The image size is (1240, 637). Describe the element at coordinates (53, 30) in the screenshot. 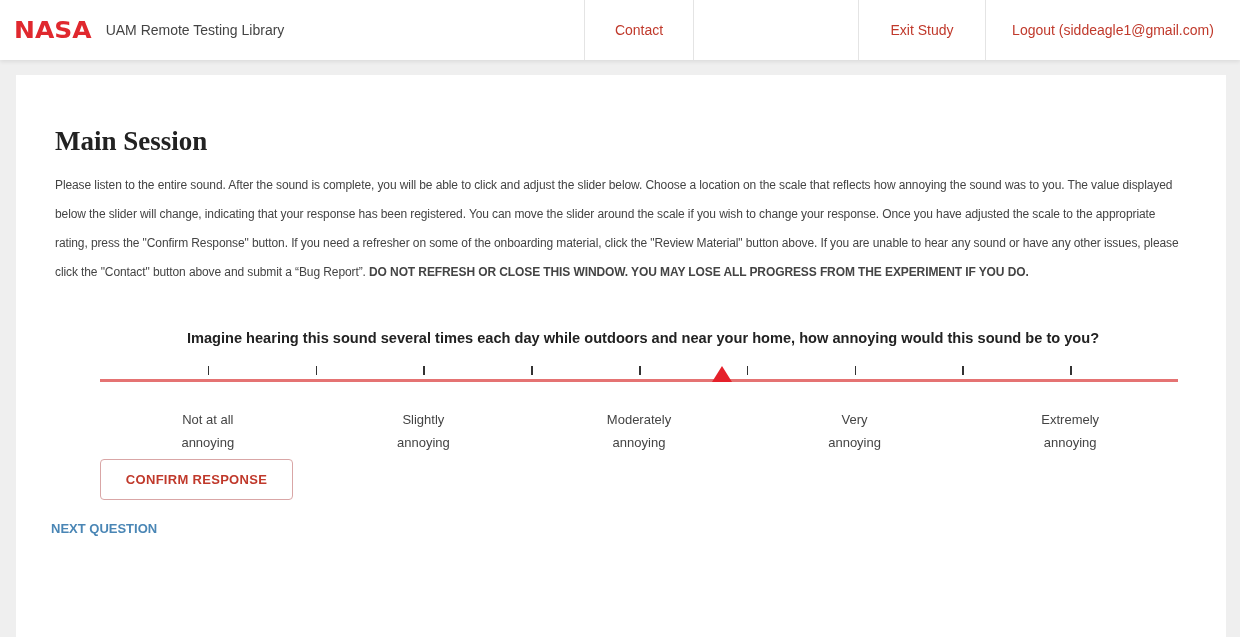

I see `nasa-logo: NASA` at that location.